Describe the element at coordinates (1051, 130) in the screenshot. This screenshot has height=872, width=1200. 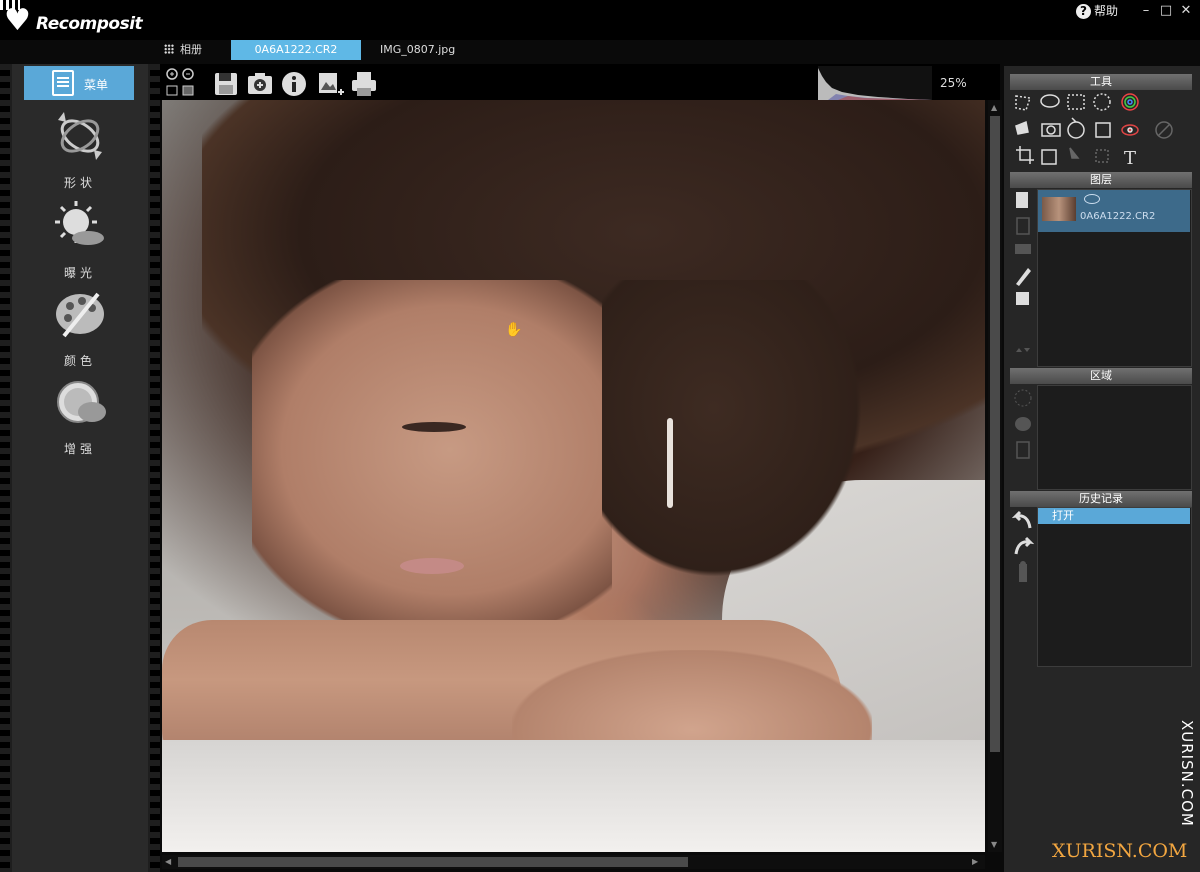
I see `camera-icon` at that location.